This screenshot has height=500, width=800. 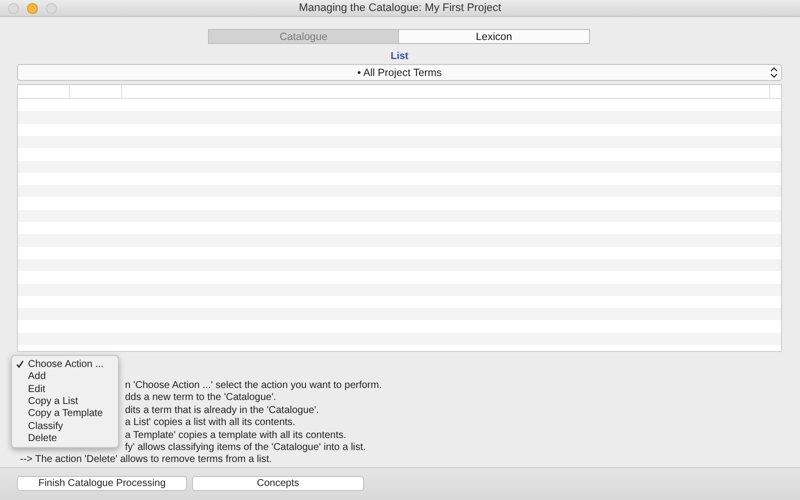 What do you see at coordinates (32, 8) in the screenshot?
I see `minimize-icon` at bounding box center [32, 8].